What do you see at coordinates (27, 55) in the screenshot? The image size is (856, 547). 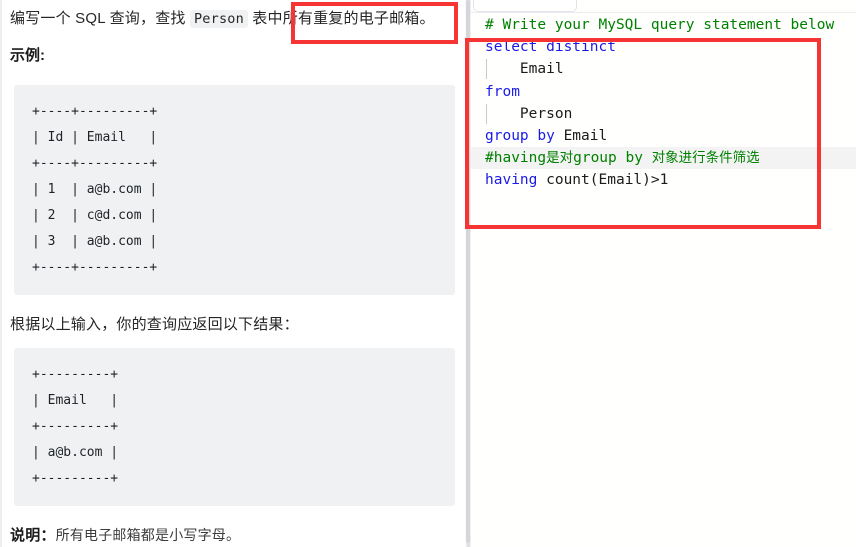 I see `example-heading: 示例:` at bounding box center [27, 55].